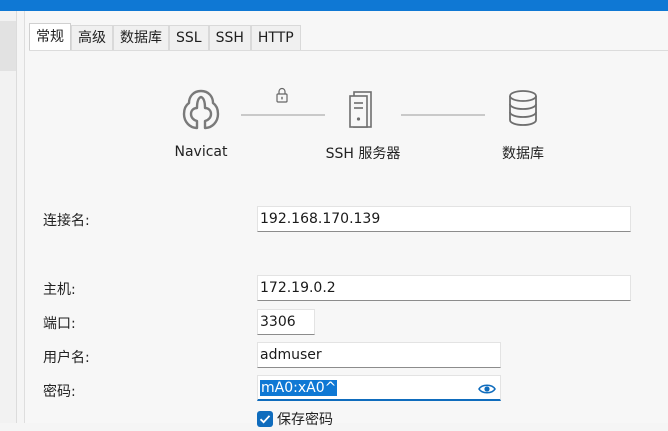 This screenshot has height=431, width=668. What do you see at coordinates (379, 388) in the screenshot?
I see `password-field: mA0:xA0^` at bounding box center [379, 388].